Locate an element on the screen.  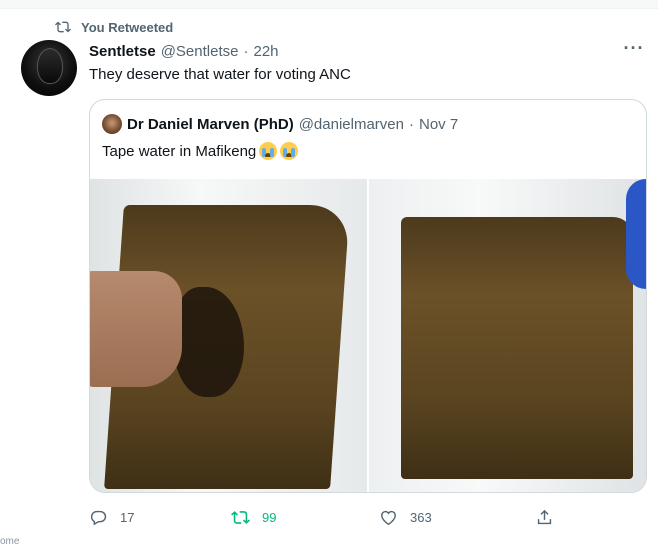
like-button: 363 is located at coordinates (405, 517).